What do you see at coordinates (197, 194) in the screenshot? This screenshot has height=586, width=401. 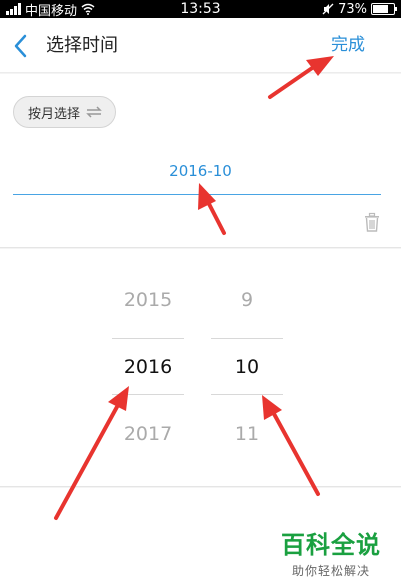 I see `date-input-underline` at bounding box center [197, 194].